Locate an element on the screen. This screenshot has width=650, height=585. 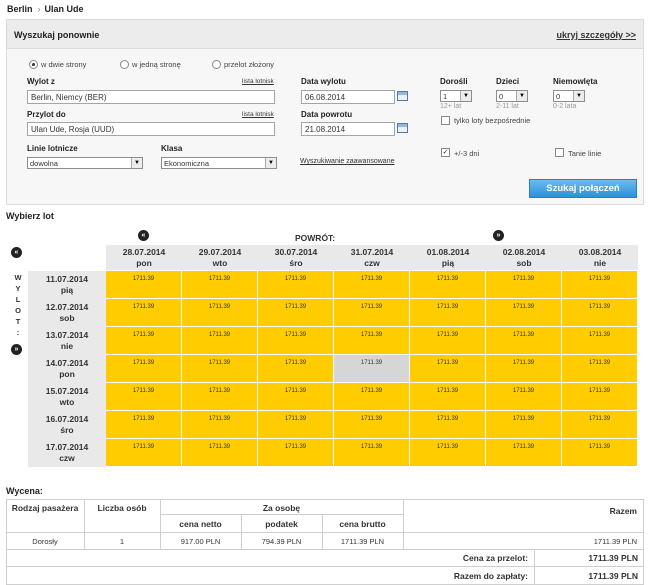
return-date: 30.07.2014 is located at coordinates (296, 252).